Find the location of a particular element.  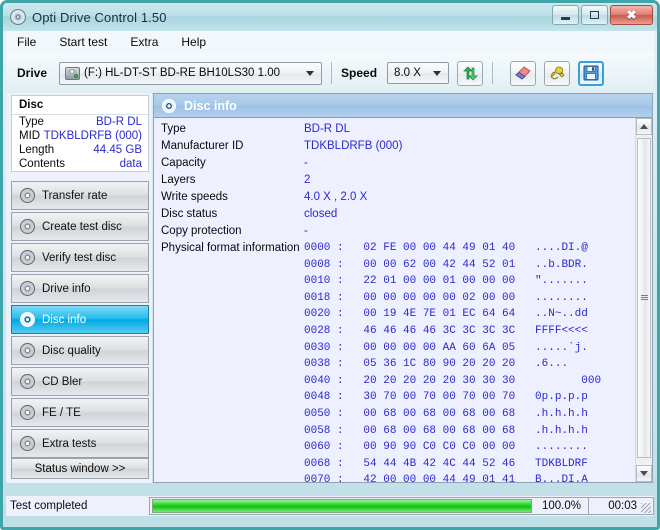

drive-select-value: (F:) HL-DT-ST BD-RE BH10LS30 1.00 is located at coordinates (182, 73).